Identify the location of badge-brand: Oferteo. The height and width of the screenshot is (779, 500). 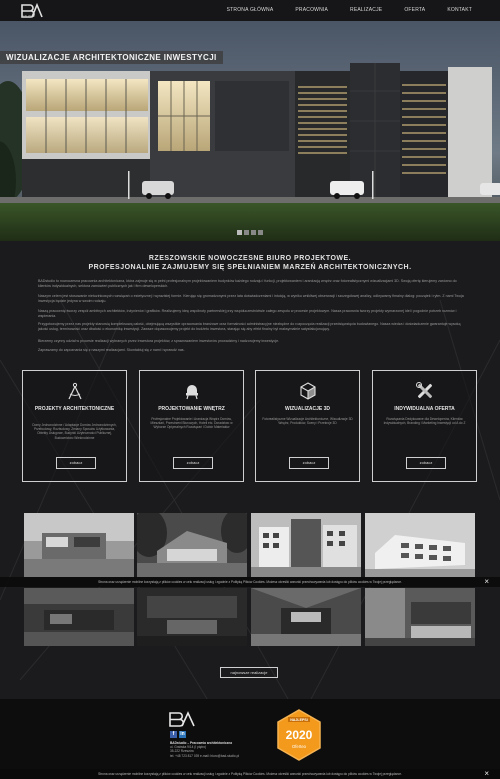
(299, 746).